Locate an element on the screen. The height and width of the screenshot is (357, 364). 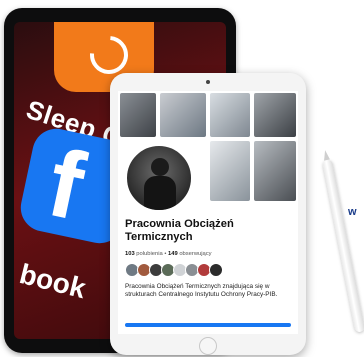
home-button is located at coordinates (208, 346).